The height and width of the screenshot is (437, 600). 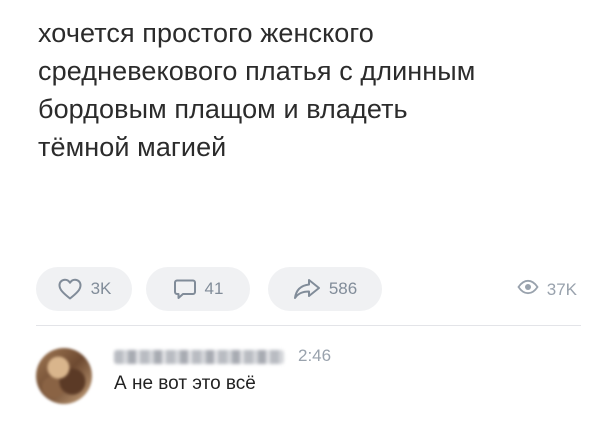 I want to click on comment-button: 41, so click(x=198, y=289).